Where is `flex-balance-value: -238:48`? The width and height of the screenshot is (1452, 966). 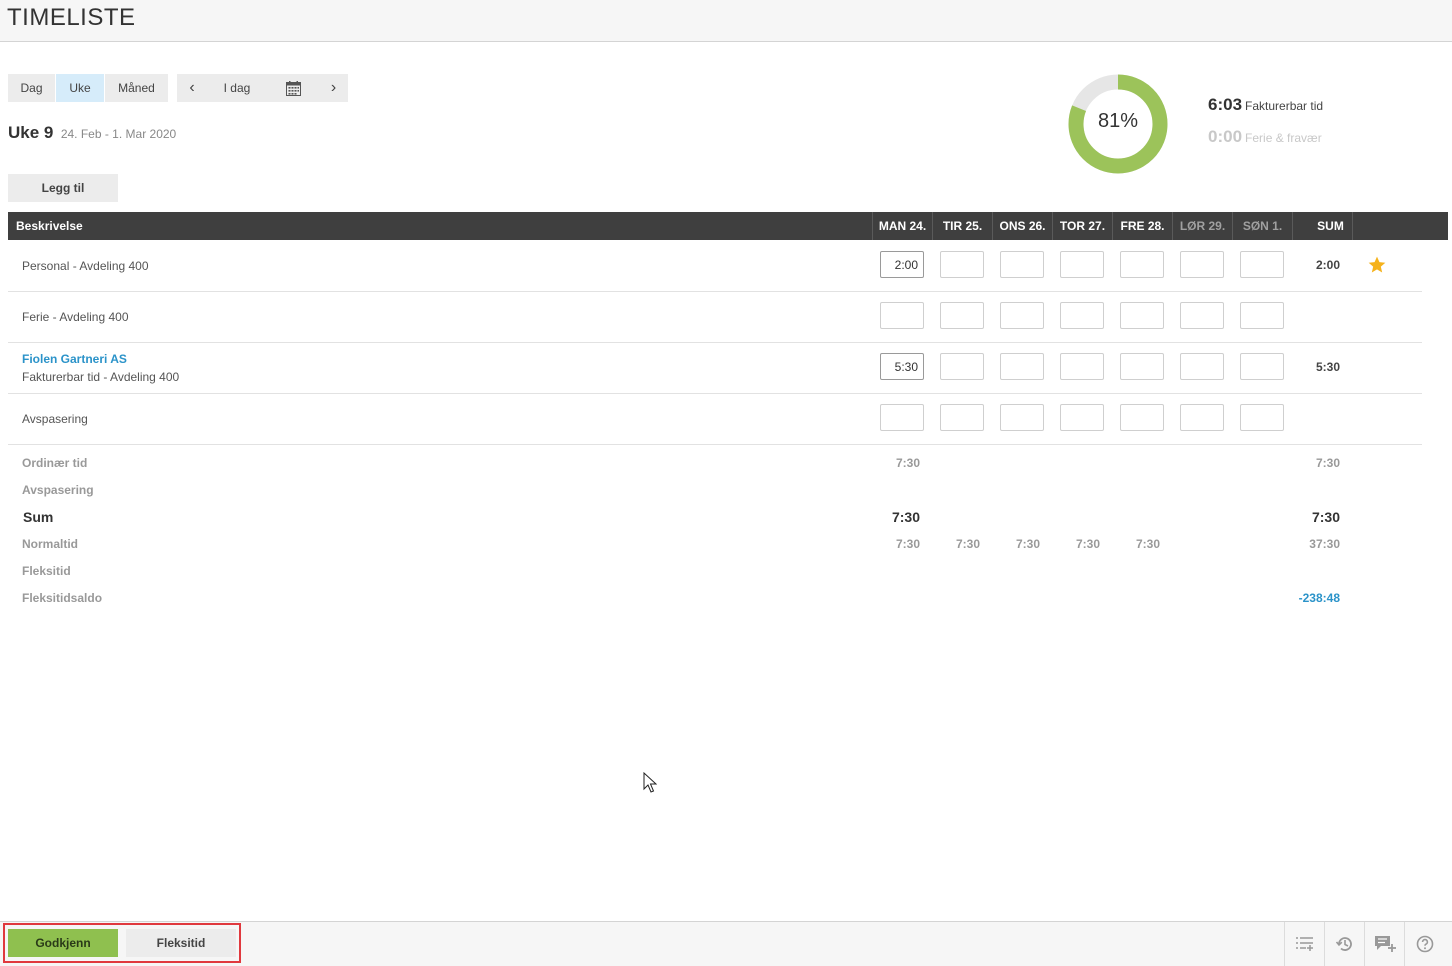
flex-balance-value: -238:48 is located at coordinates (1319, 598).